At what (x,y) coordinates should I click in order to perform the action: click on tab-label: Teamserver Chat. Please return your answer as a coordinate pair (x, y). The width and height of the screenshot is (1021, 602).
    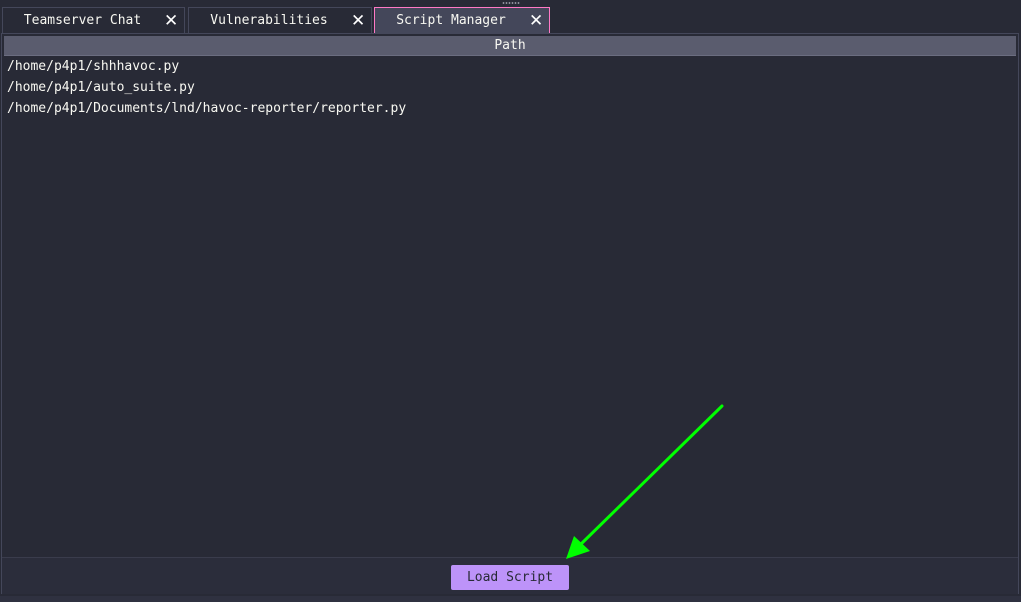
    Looking at the image, I should click on (82, 20).